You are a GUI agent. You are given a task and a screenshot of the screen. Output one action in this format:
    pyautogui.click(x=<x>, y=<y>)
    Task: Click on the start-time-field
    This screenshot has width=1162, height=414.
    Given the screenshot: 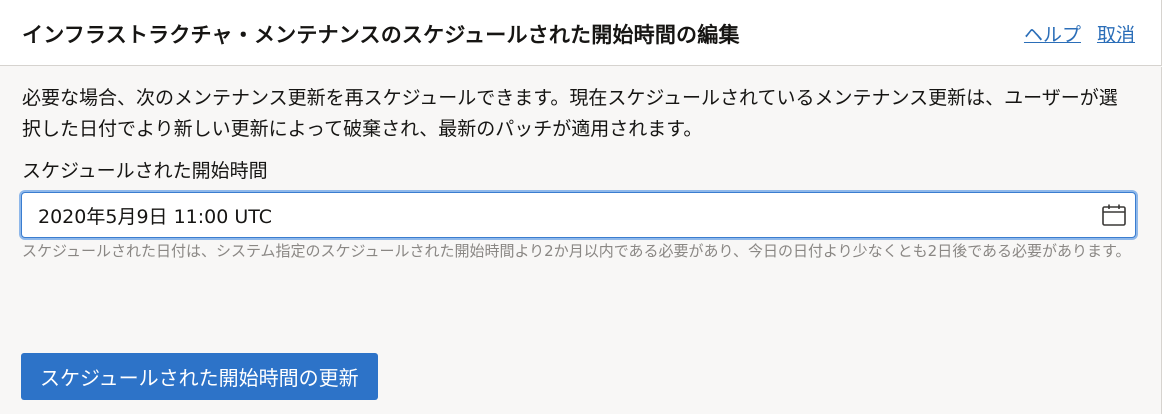 What is the action you would take?
    pyautogui.click(x=578, y=215)
    